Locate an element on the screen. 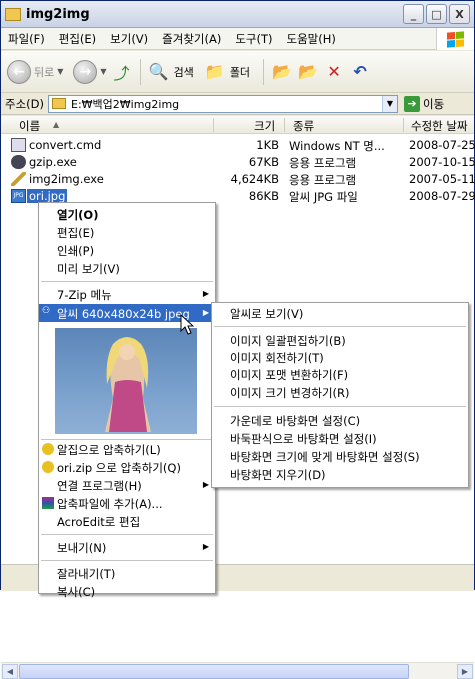  submenu-item-resize: 이미지 크기 변경하기(R) is located at coordinates (290, 393).